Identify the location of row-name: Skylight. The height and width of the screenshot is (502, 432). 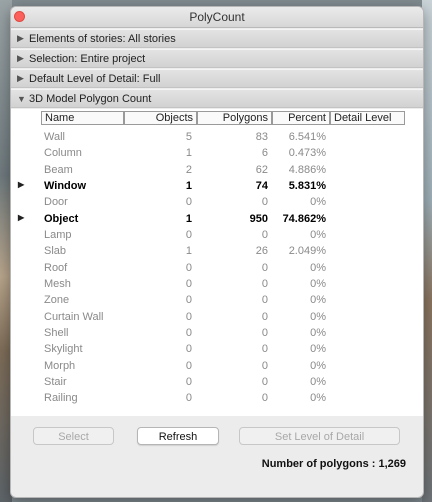
(63, 349).